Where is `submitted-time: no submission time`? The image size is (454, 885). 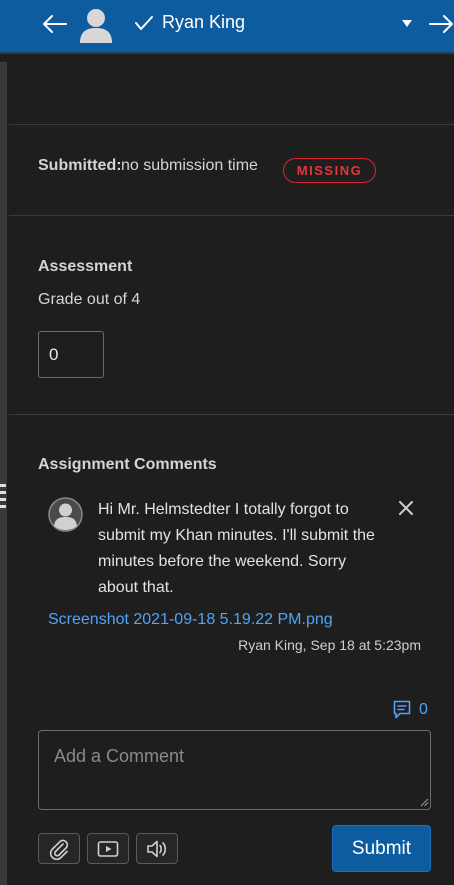 submitted-time: no submission time is located at coordinates (189, 165).